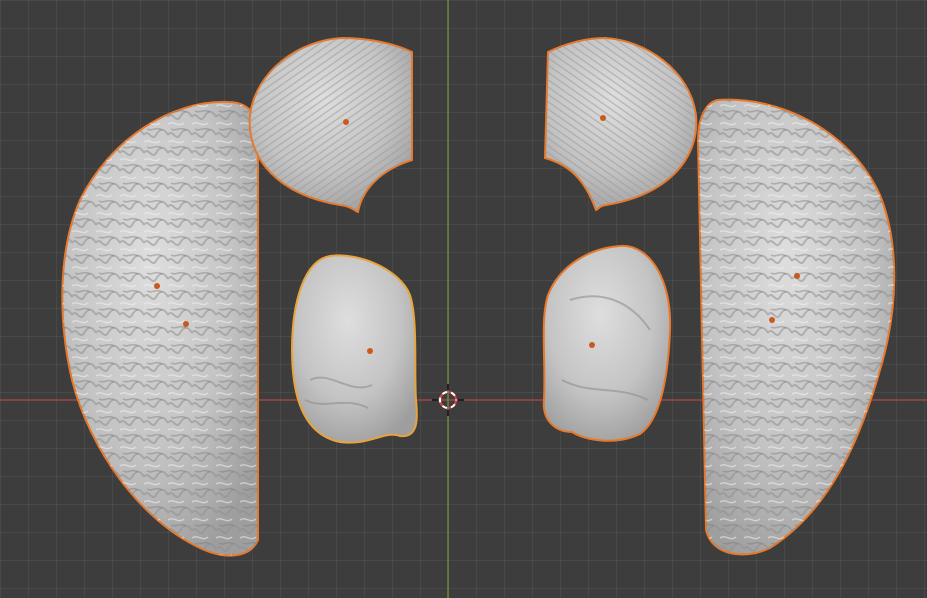 The image size is (927, 598). Describe the element at coordinates (354, 349) in the screenshot. I see `left-brainstem-segment` at that location.